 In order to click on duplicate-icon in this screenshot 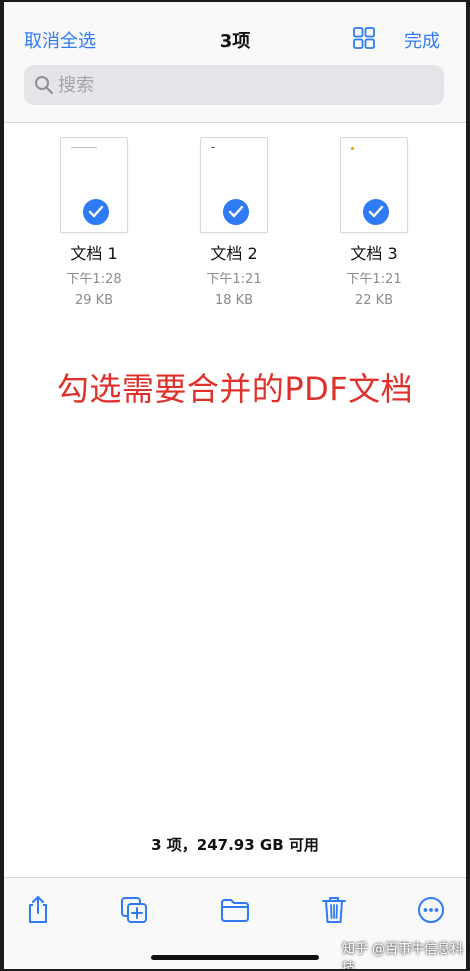, I will do `click(134, 910)`.